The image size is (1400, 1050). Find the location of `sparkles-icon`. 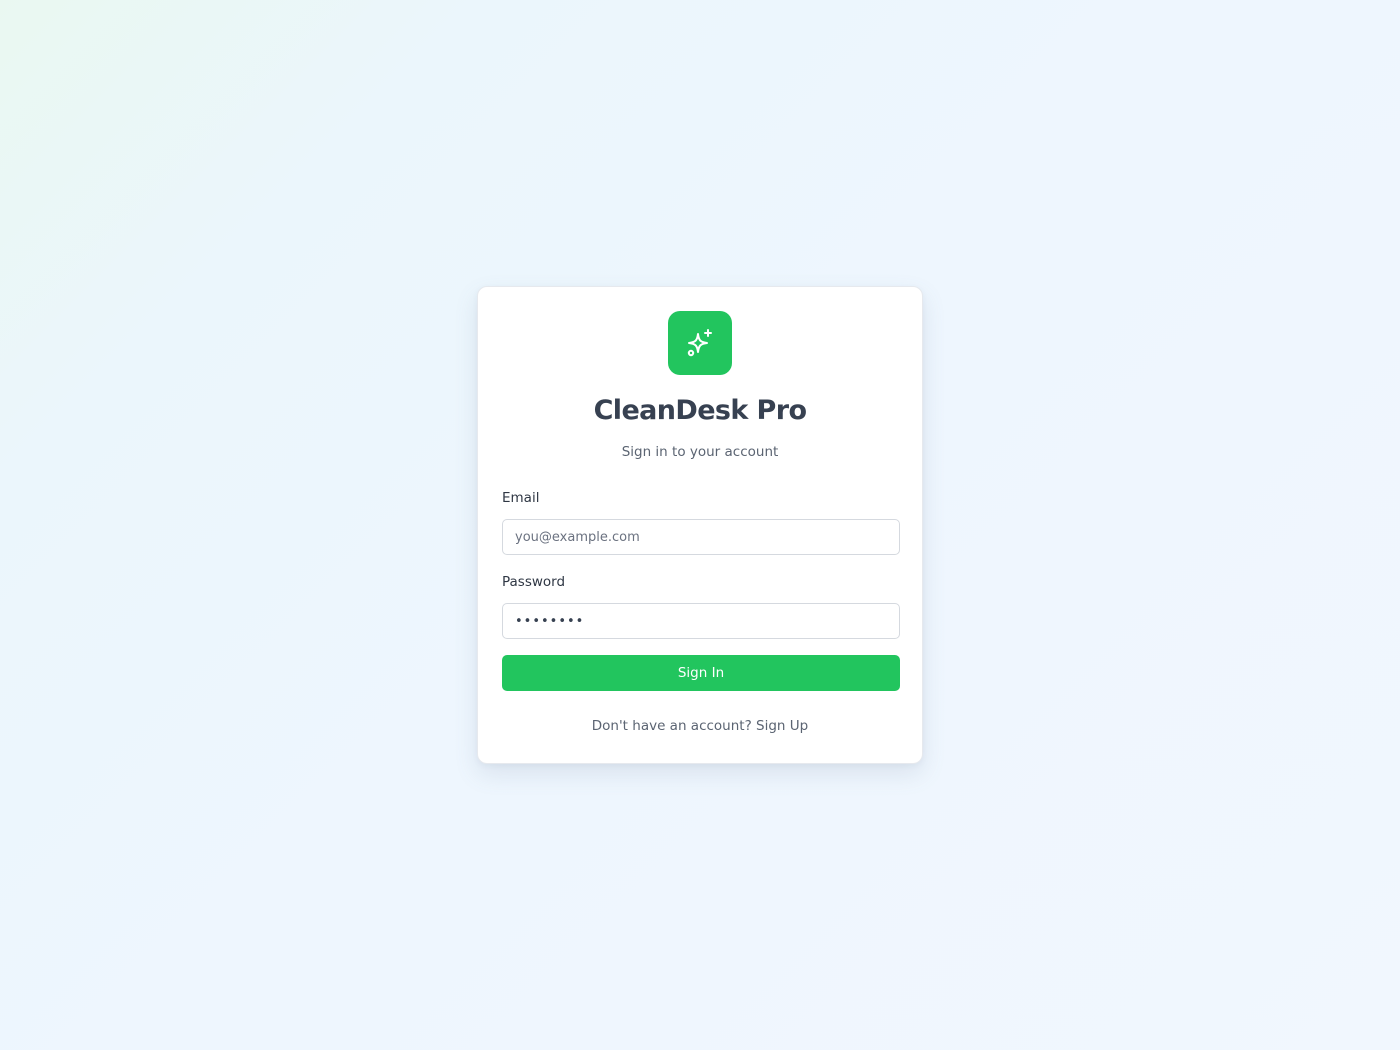

sparkles-icon is located at coordinates (699, 343).